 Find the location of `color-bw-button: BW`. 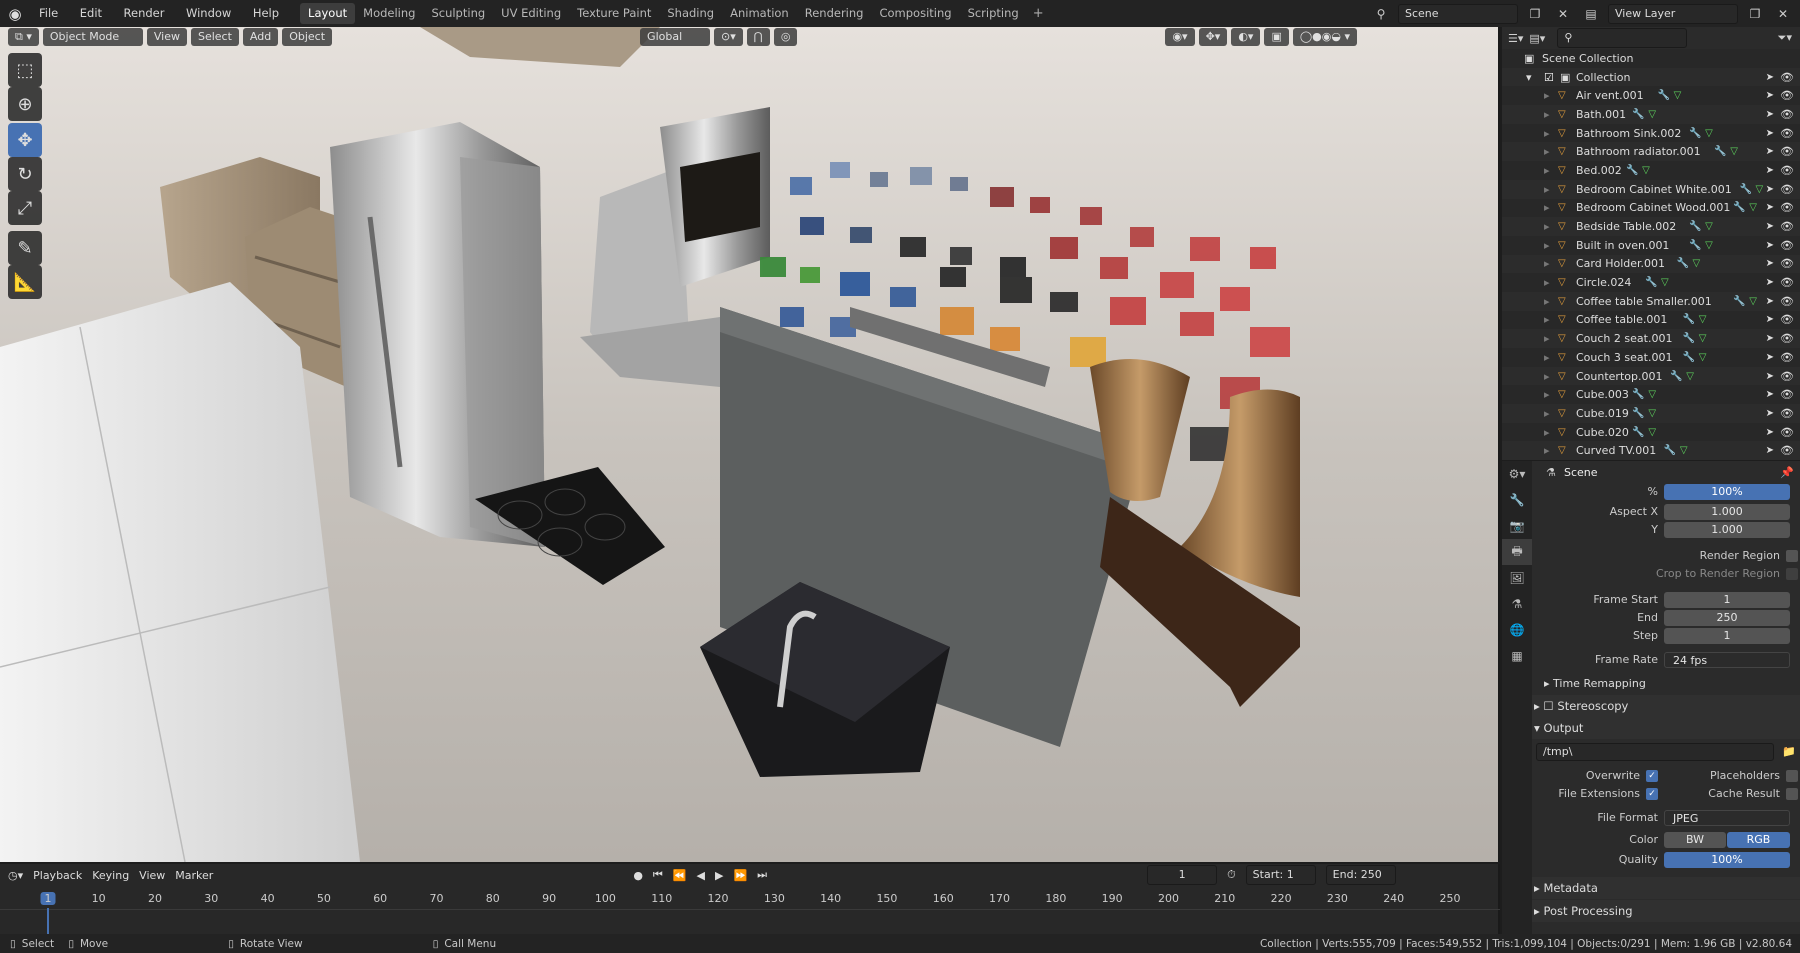

color-bw-button: BW is located at coordinates (1695, 840).